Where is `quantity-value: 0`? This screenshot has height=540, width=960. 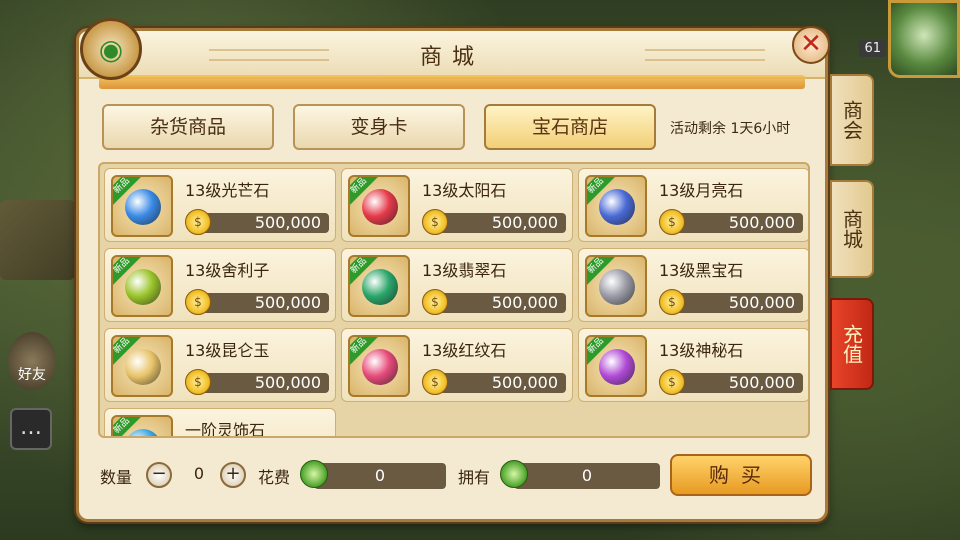
quantity-value: 0 is located at coordinates (199, 473).